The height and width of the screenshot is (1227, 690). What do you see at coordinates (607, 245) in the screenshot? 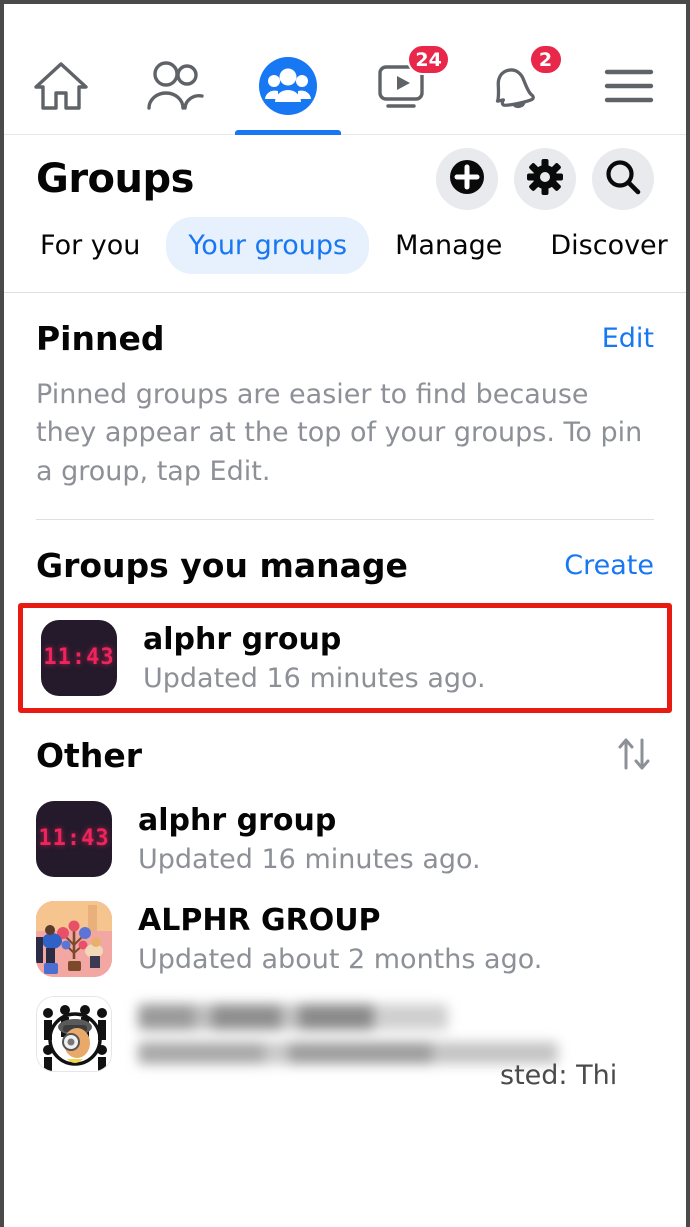
I see `tab-discover: Discover` at bounding box center [607, 245].